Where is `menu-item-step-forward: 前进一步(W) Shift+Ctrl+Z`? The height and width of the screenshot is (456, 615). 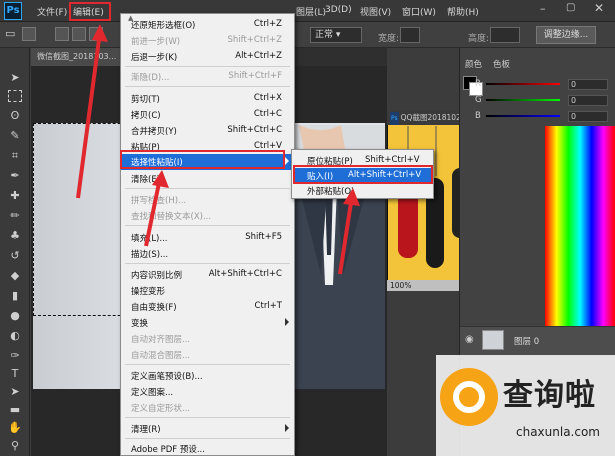
menu-item-step-forward: 前进一步(W) Shift+Ctrl+Z is located at coordinates (207, 40).